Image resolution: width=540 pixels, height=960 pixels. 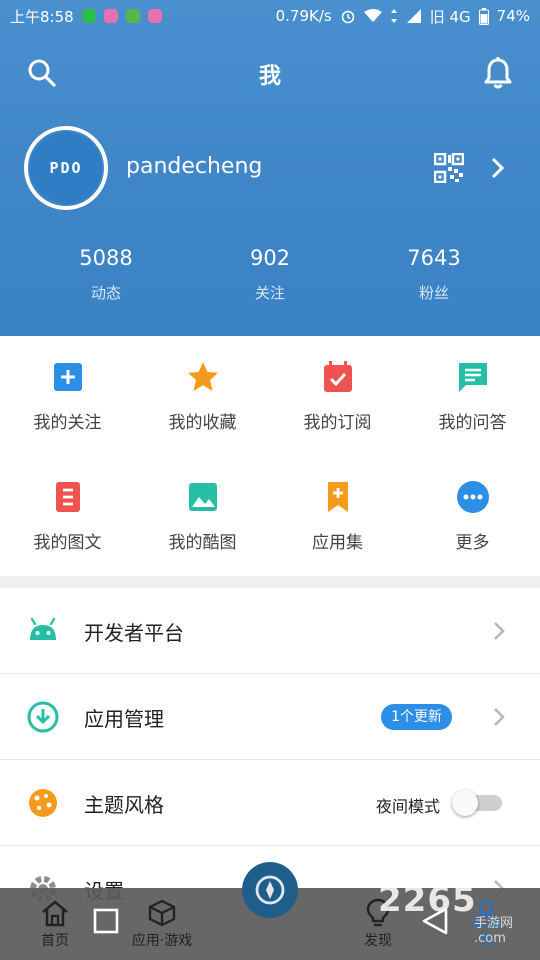 What do you see at coordinates (67, 423) in the screenshot?
I see `grid-item-label: 我的关注` at bounding box center [67, 423].